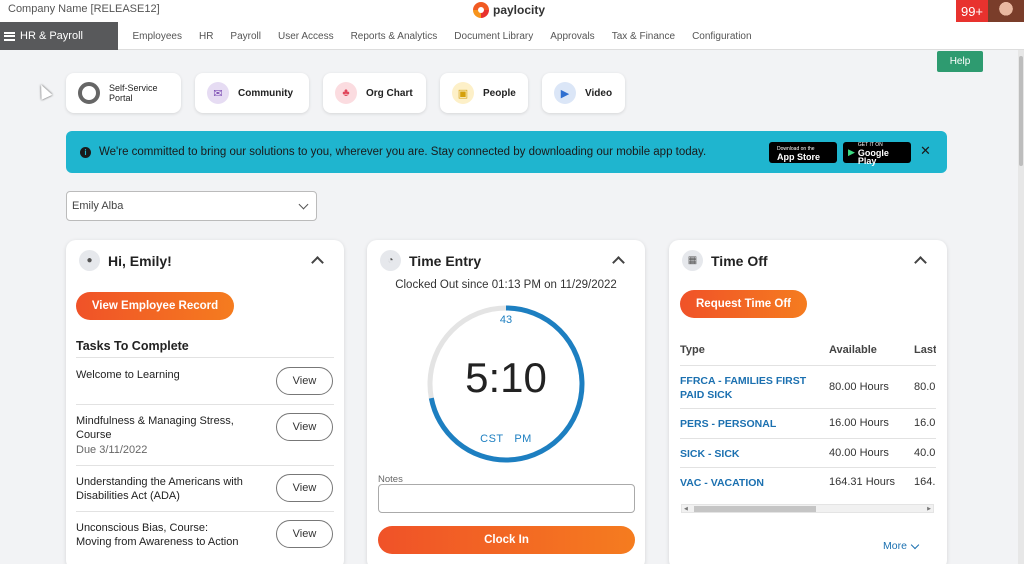 The image size is (1024, 564). Describe the element at coordinates (112, 450) in the screenshot. I see `task-due-date: Due 3/11/2022` at that location.